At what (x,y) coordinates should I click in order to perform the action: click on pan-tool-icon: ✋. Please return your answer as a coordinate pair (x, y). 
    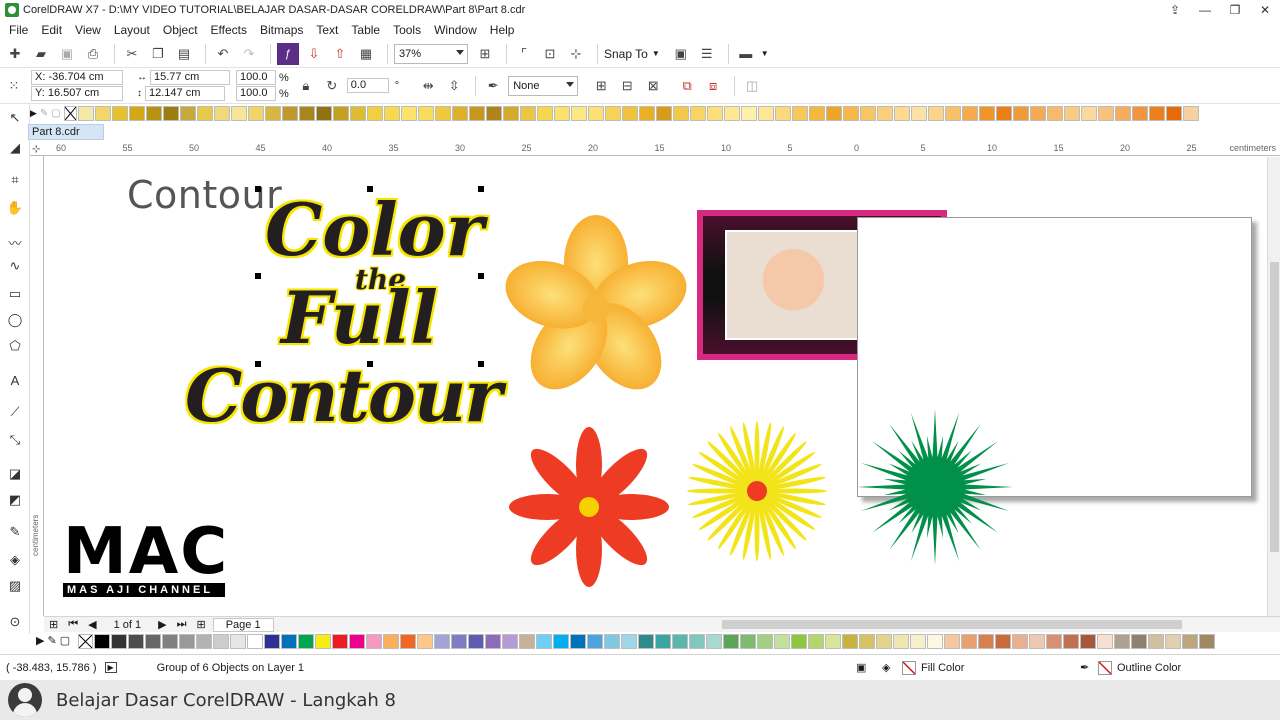
    Looking at the image, I should click on (15, 208).